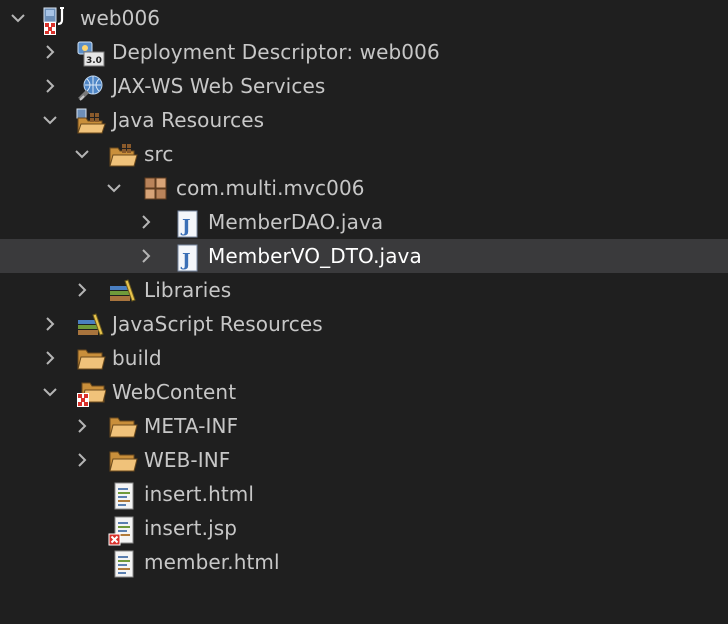 The height and width of the screenshot is (624, 728). I want to click on jsp-file-error-icon, so click(121, 531).